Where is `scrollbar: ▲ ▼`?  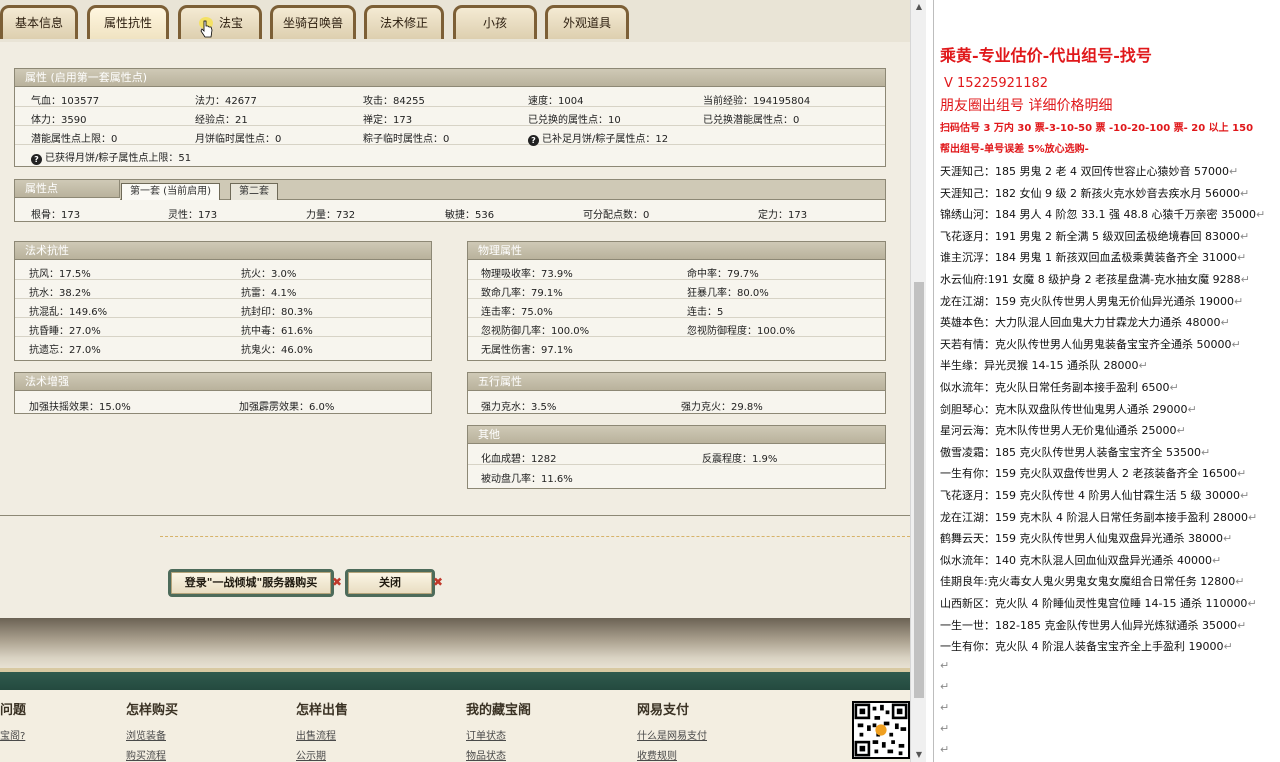 scrollbar: ▲ ▼ is located at coordinates (918, 381).